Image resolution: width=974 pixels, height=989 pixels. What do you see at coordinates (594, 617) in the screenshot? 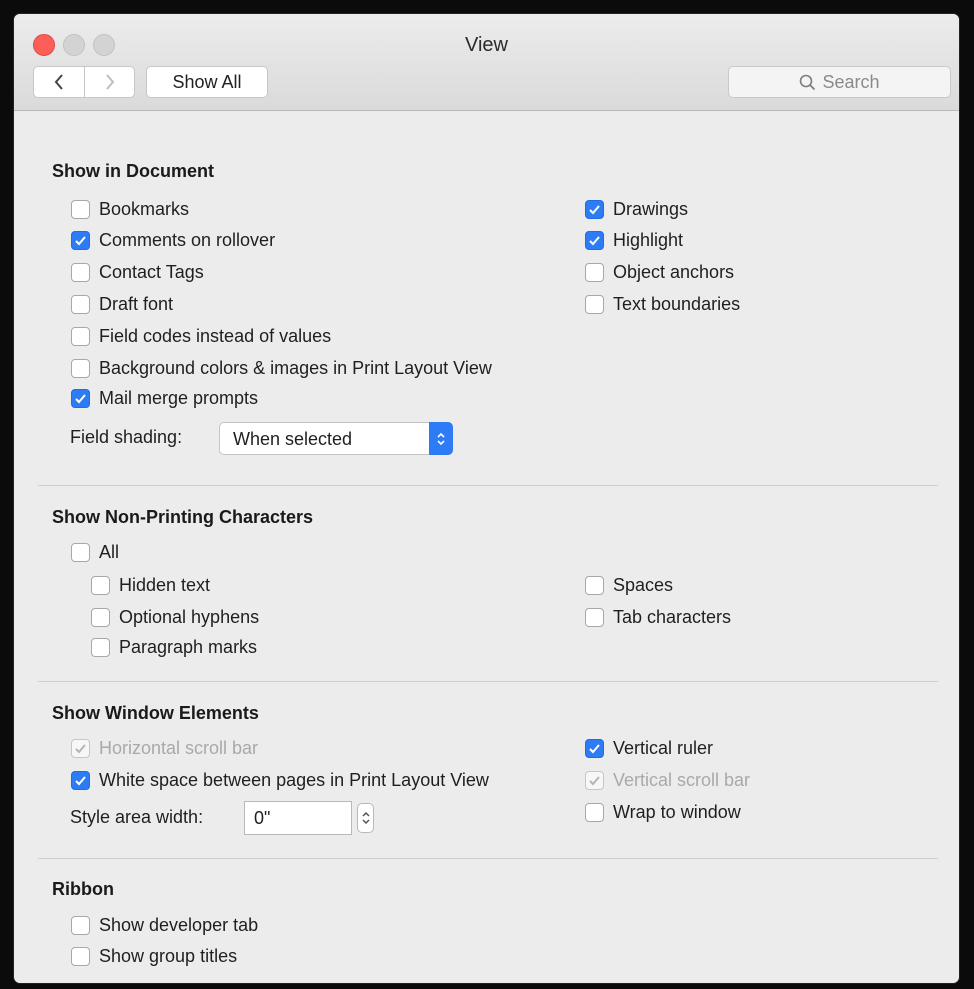
I see `tab-characters-checkbox` at bounding box center [594, 617].